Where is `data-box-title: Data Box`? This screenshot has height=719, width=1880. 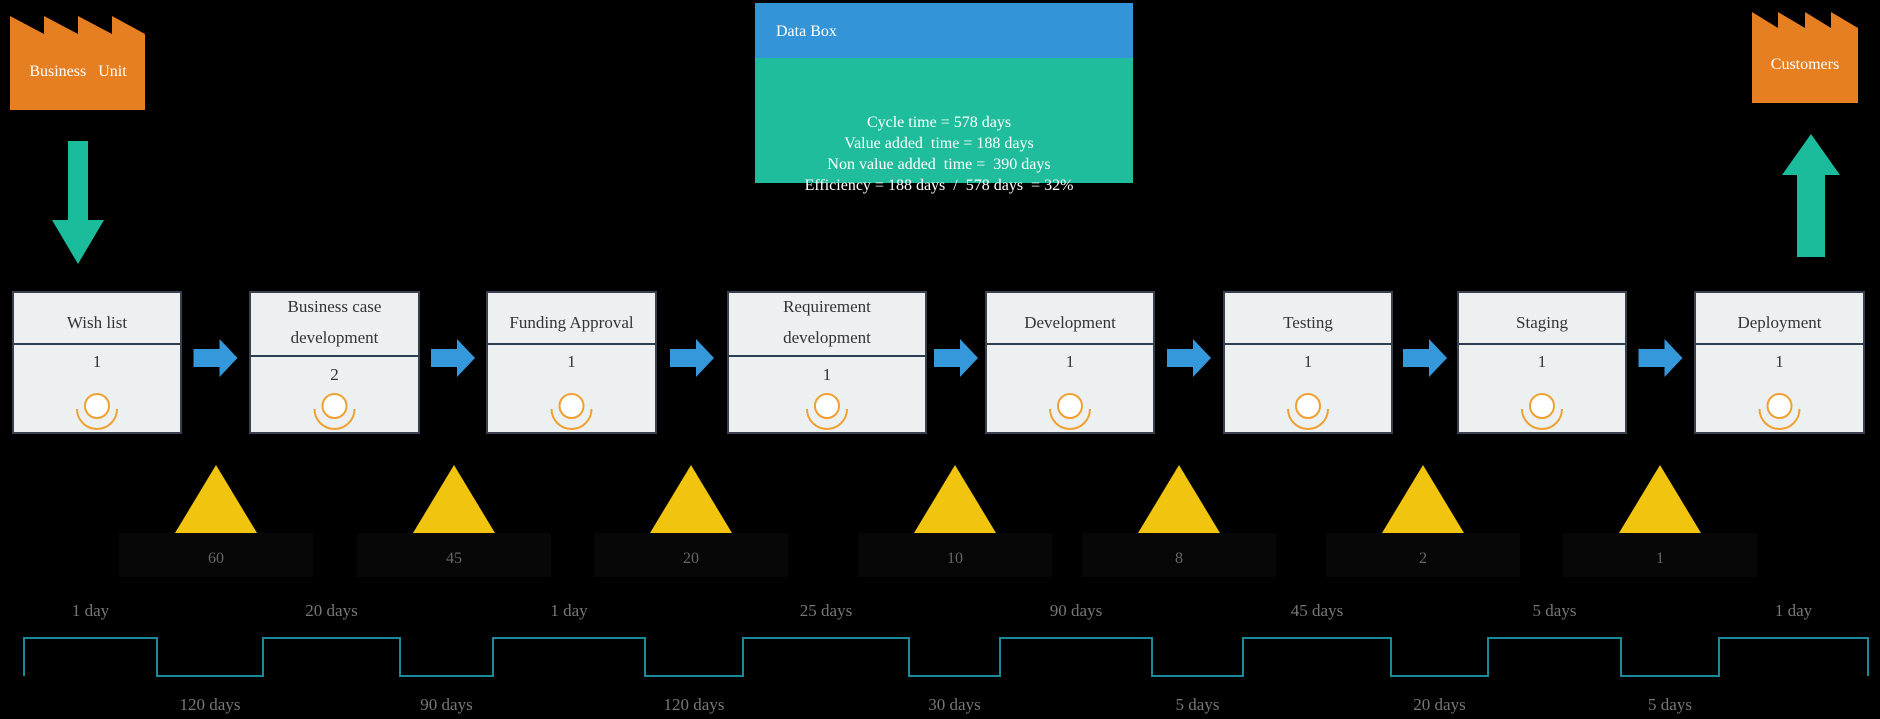 data-box-title: Data Box is located at coordinates (806, 31).